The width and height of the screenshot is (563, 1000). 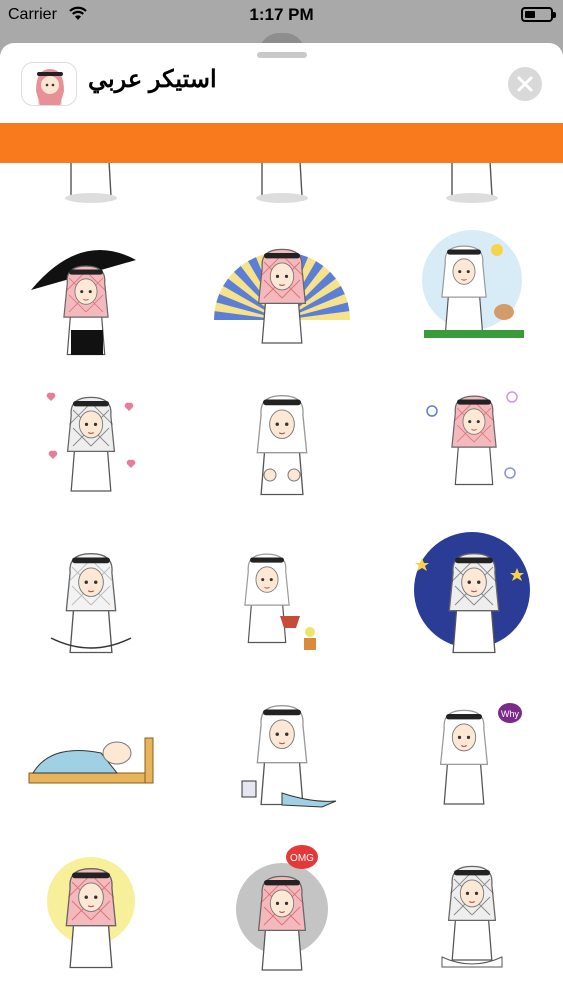 I want to click on close-icon, so click(x=525, y=84).